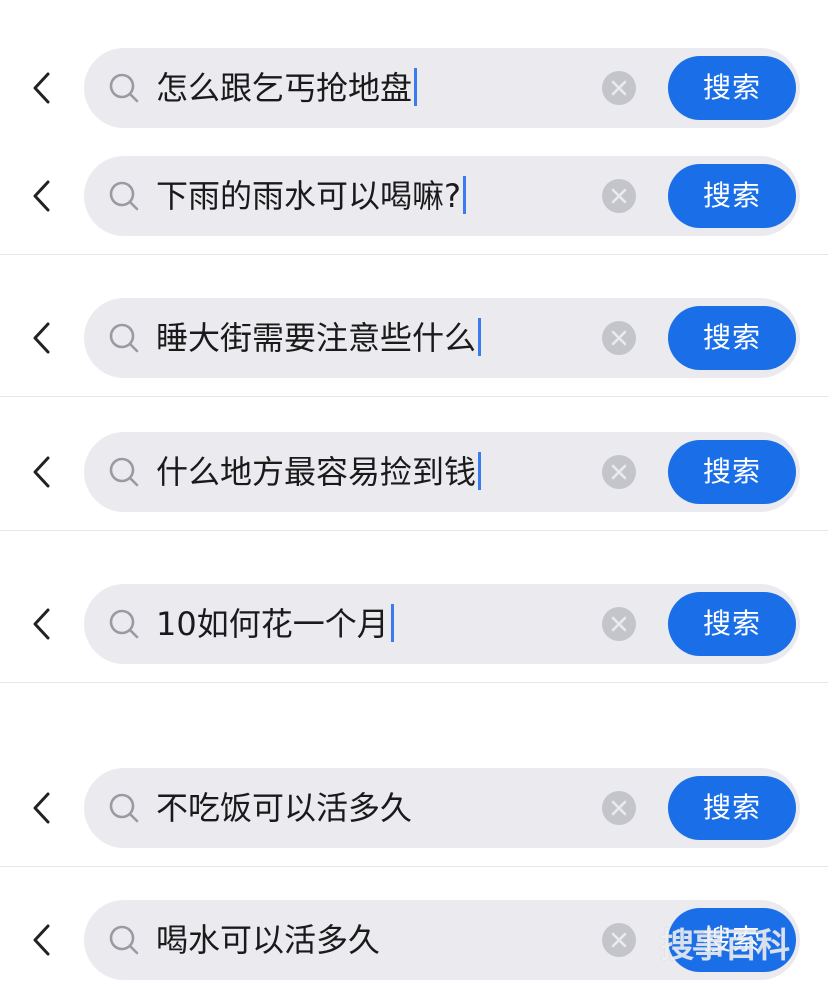 The width and height of the screenshot is (828, 1006). I want to click on search-row: 10如何花一个月 搜索, so click(414, 624).